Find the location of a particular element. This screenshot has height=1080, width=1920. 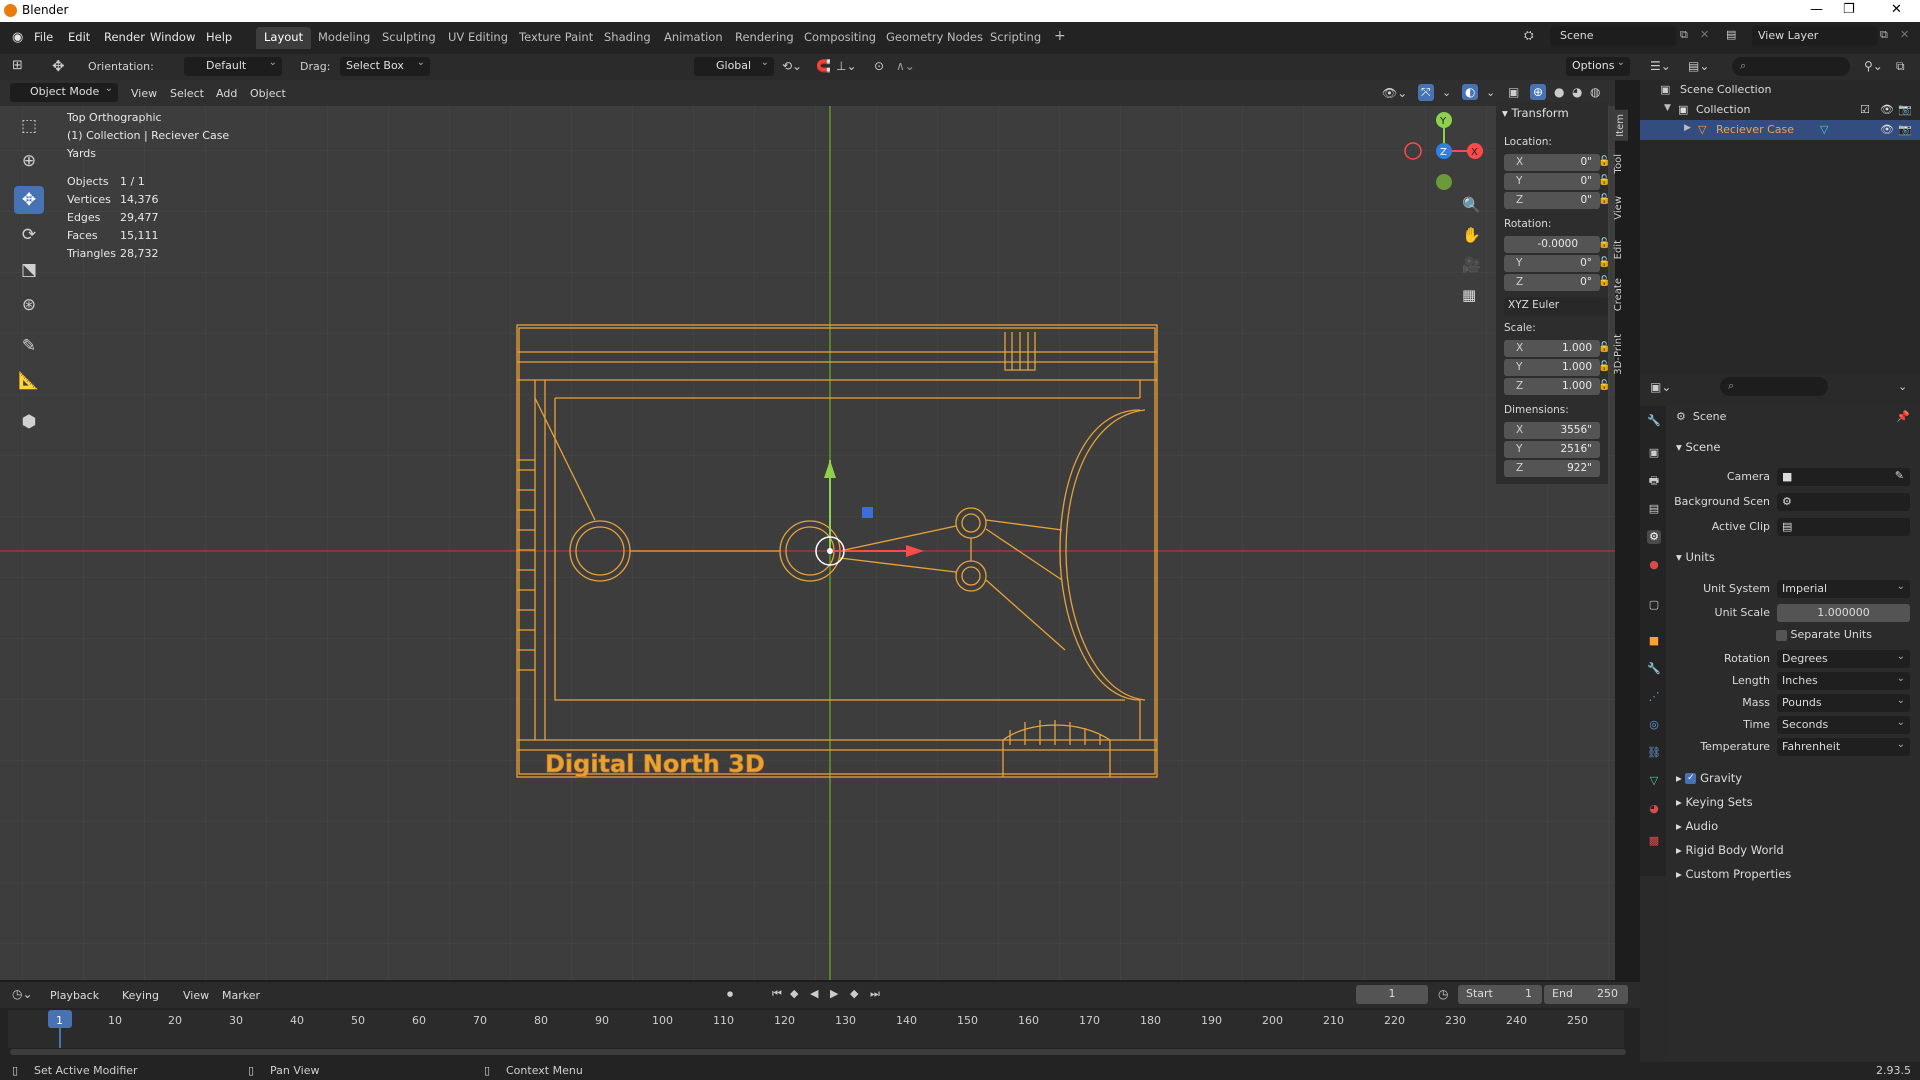

pivot-point-icon: ⟲⌄ is located at coordinates (792, 66).